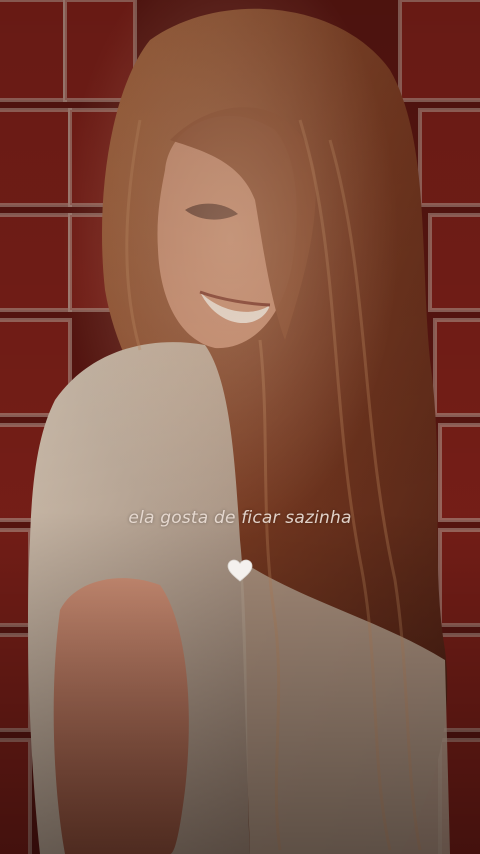 The height and width of the screenshot is (854, 480). Describe the element at coordinates (240, 570) in the screenshot. I see `white-heart-icon` at that location.